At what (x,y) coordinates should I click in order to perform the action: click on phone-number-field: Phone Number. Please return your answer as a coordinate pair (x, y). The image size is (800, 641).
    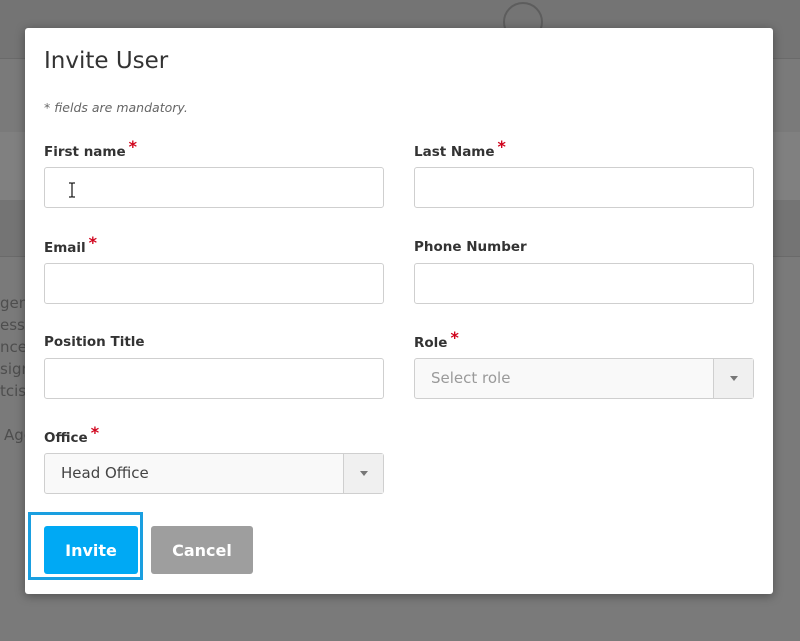
    Looking at the image, I should click on (584, 270).